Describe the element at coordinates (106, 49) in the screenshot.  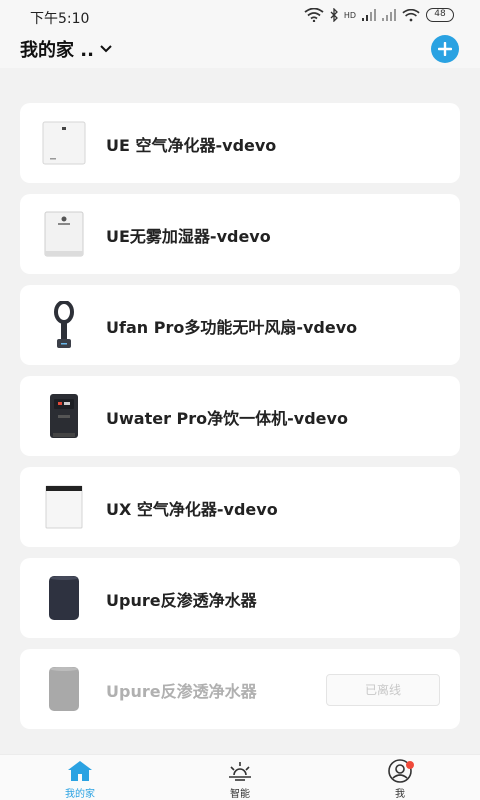
I see `chevron-down-icon` at that location.